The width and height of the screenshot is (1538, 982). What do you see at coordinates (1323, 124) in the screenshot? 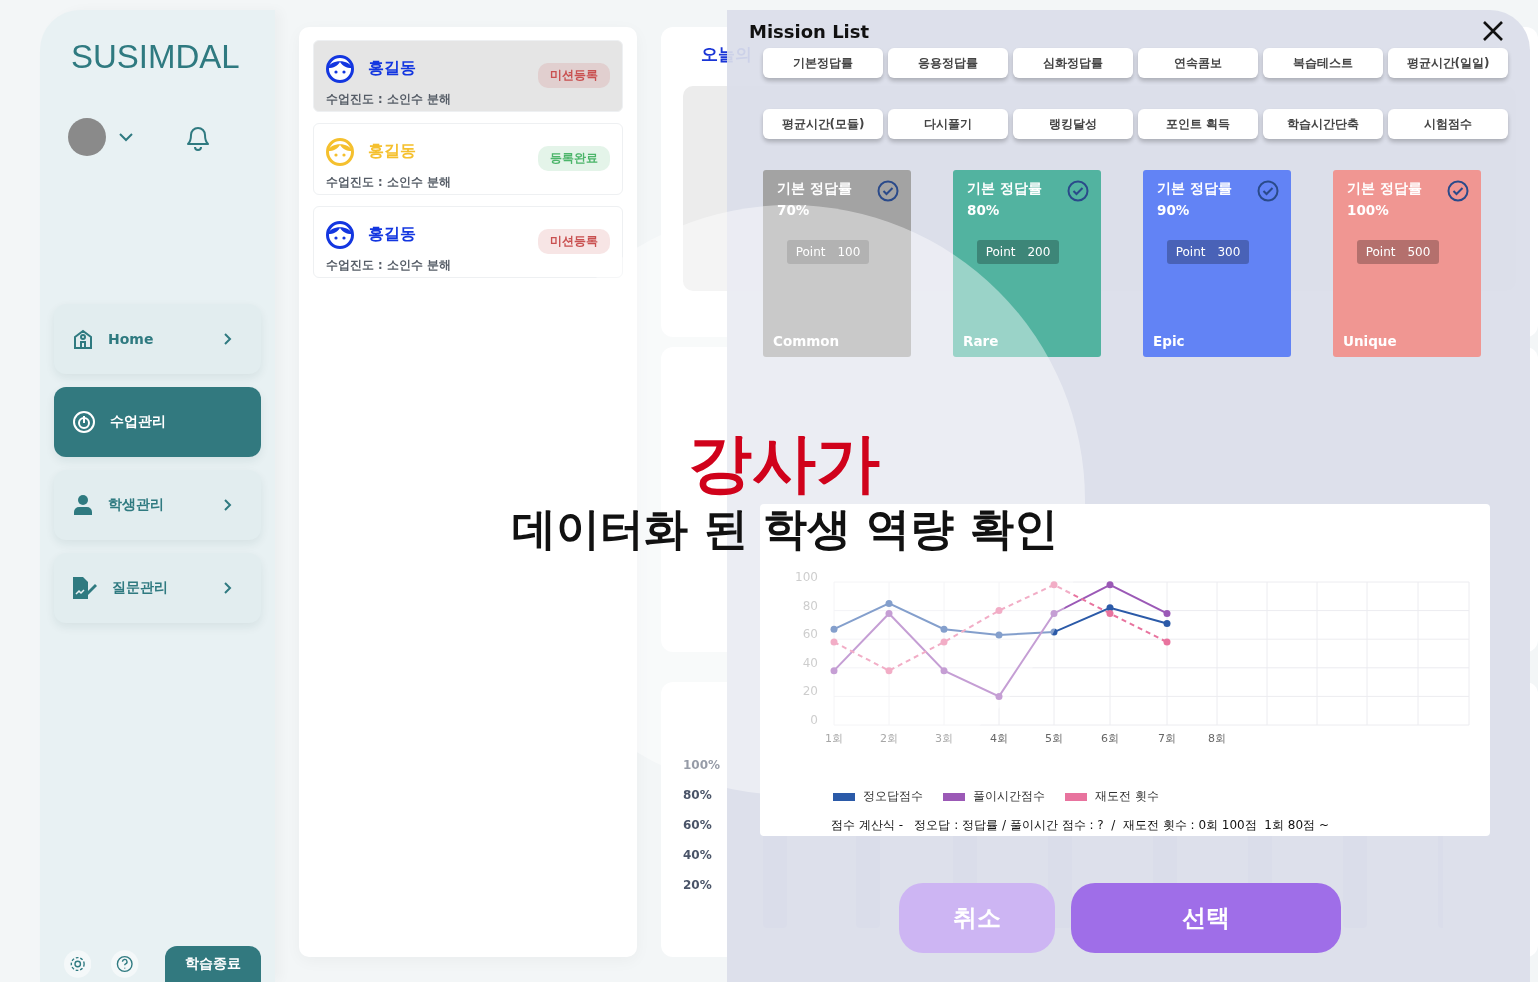
I see `mission-button: 학습시간단축` at bounding box center [1323, 124].